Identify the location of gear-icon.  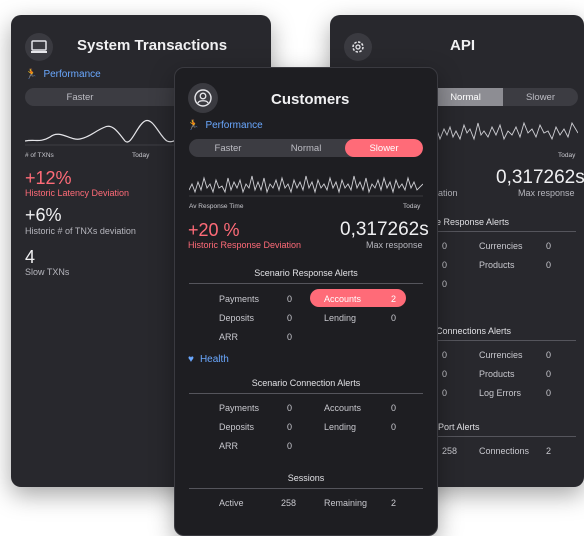
(358, 47).